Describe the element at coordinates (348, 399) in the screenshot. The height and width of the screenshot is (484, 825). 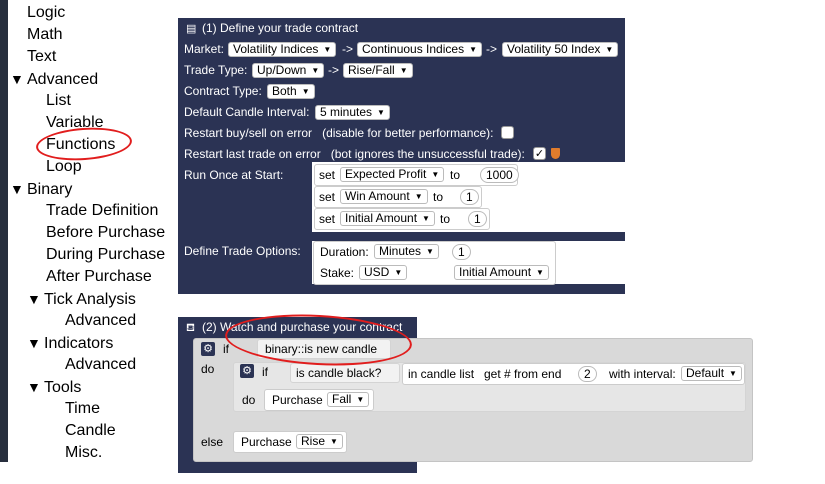
I see `purchase-fall-dropdown: Fall ▼` at that location.